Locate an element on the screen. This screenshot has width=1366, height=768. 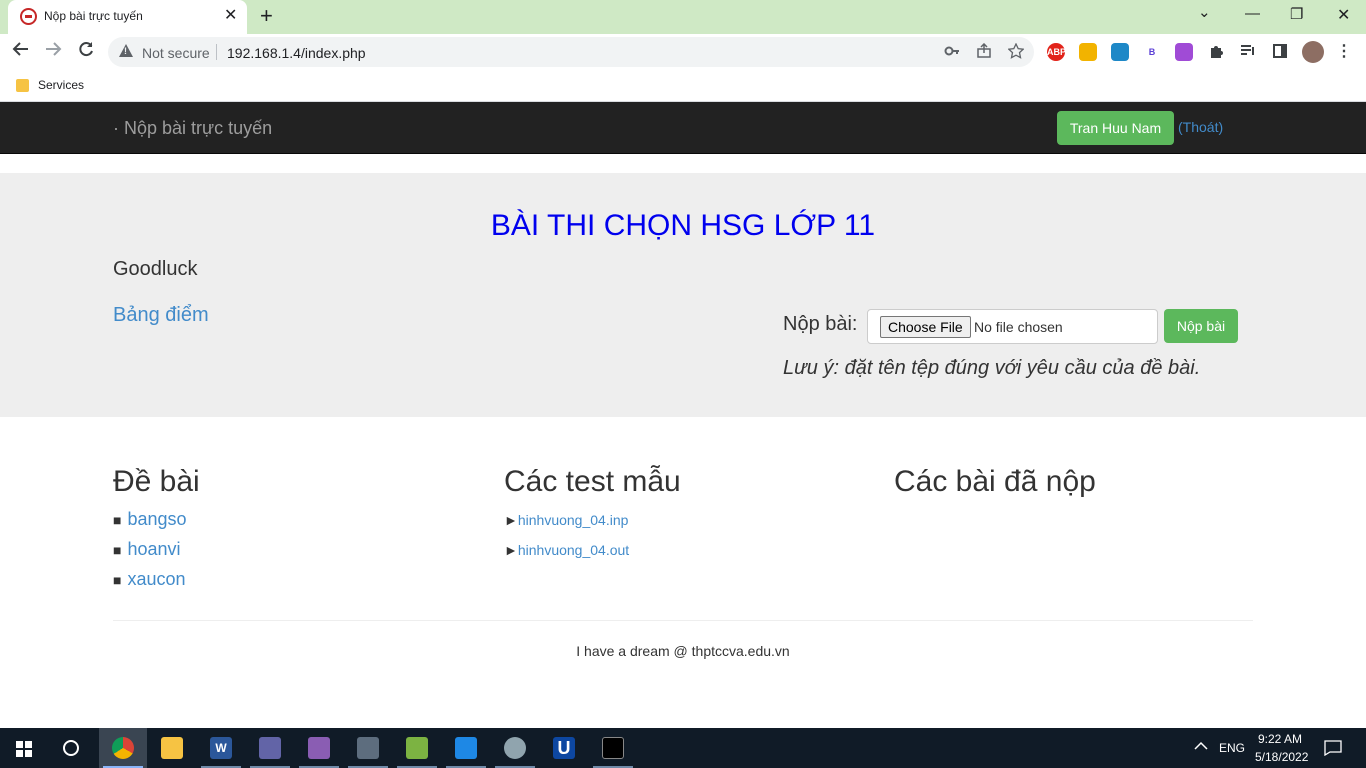
site-brand: · Nộp bài trực tuyến is located at coordinates (192, 128).